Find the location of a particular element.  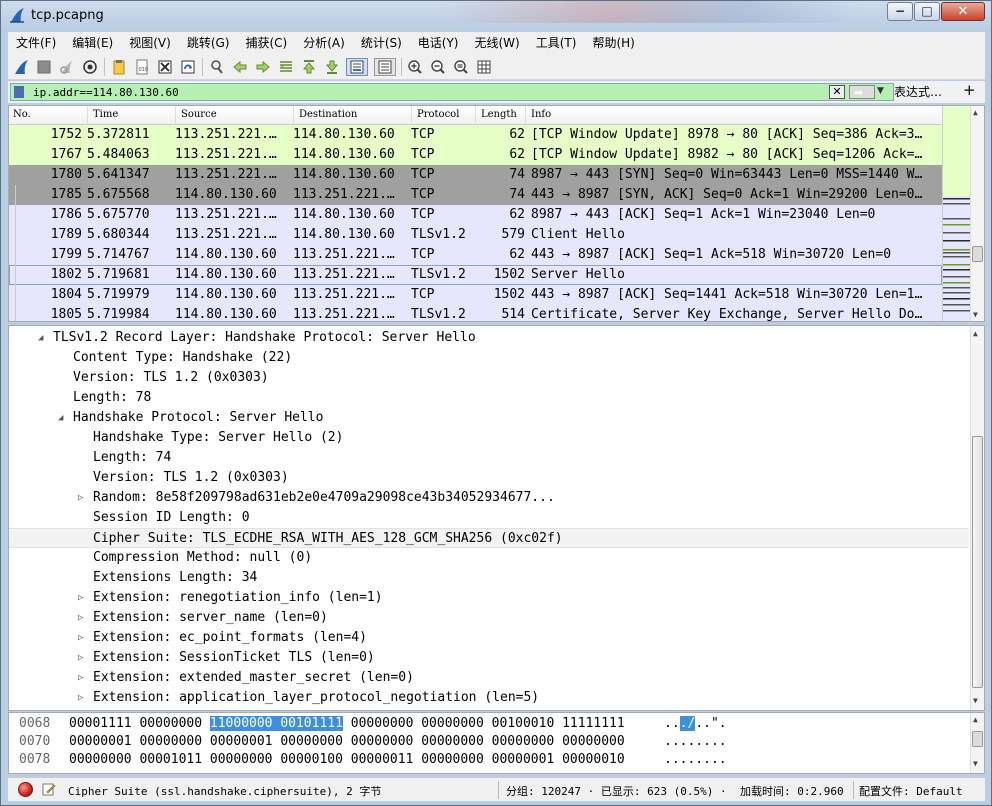

zoom-normal-icon is located at coordinates (461, 67).